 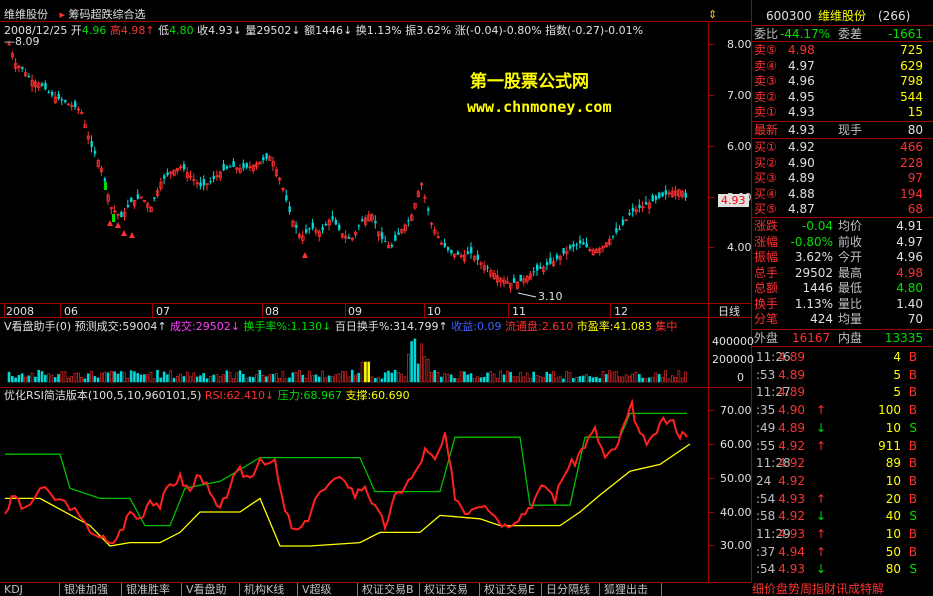 What do you see at coordinates (181, 326) in the screenshot?
I see `vol-label: 成交` at bounding box center [181, 326].